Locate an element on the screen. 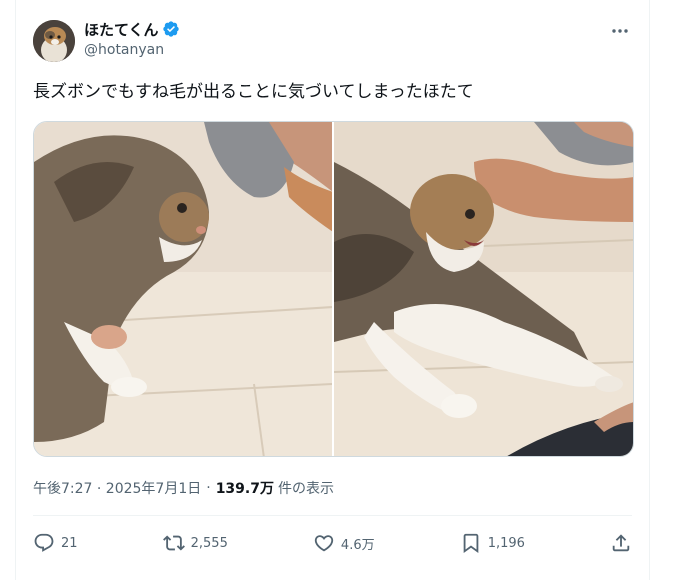 The height and width of the screenshot is (580, 680). views-count: 139.7万 is located at coordinates (244, 489).